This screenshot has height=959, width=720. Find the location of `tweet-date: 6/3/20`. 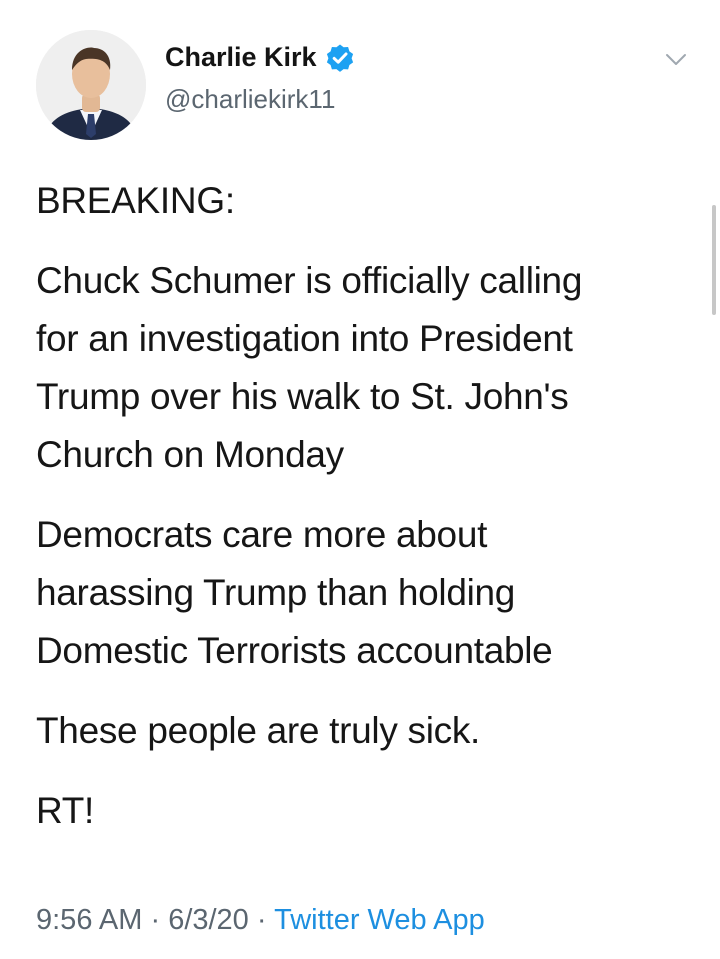

tweet-date: 6/3/20 is located at coordinates (208, 920).